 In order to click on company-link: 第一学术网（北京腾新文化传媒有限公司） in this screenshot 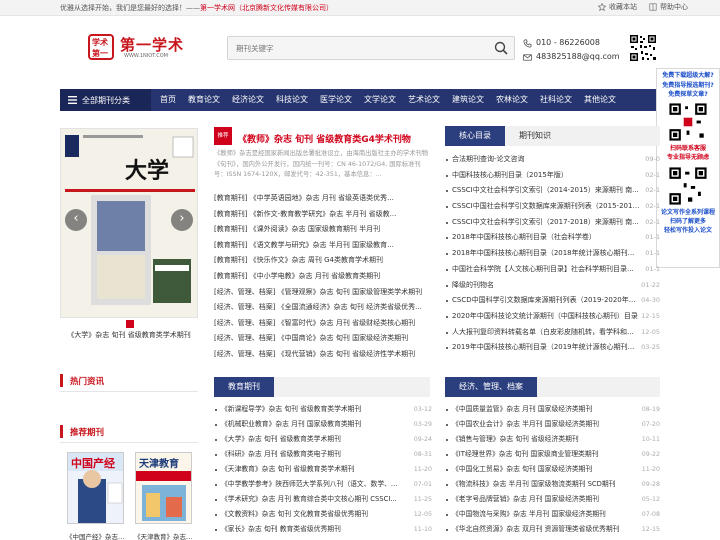, I will do `click(266, 8)`.